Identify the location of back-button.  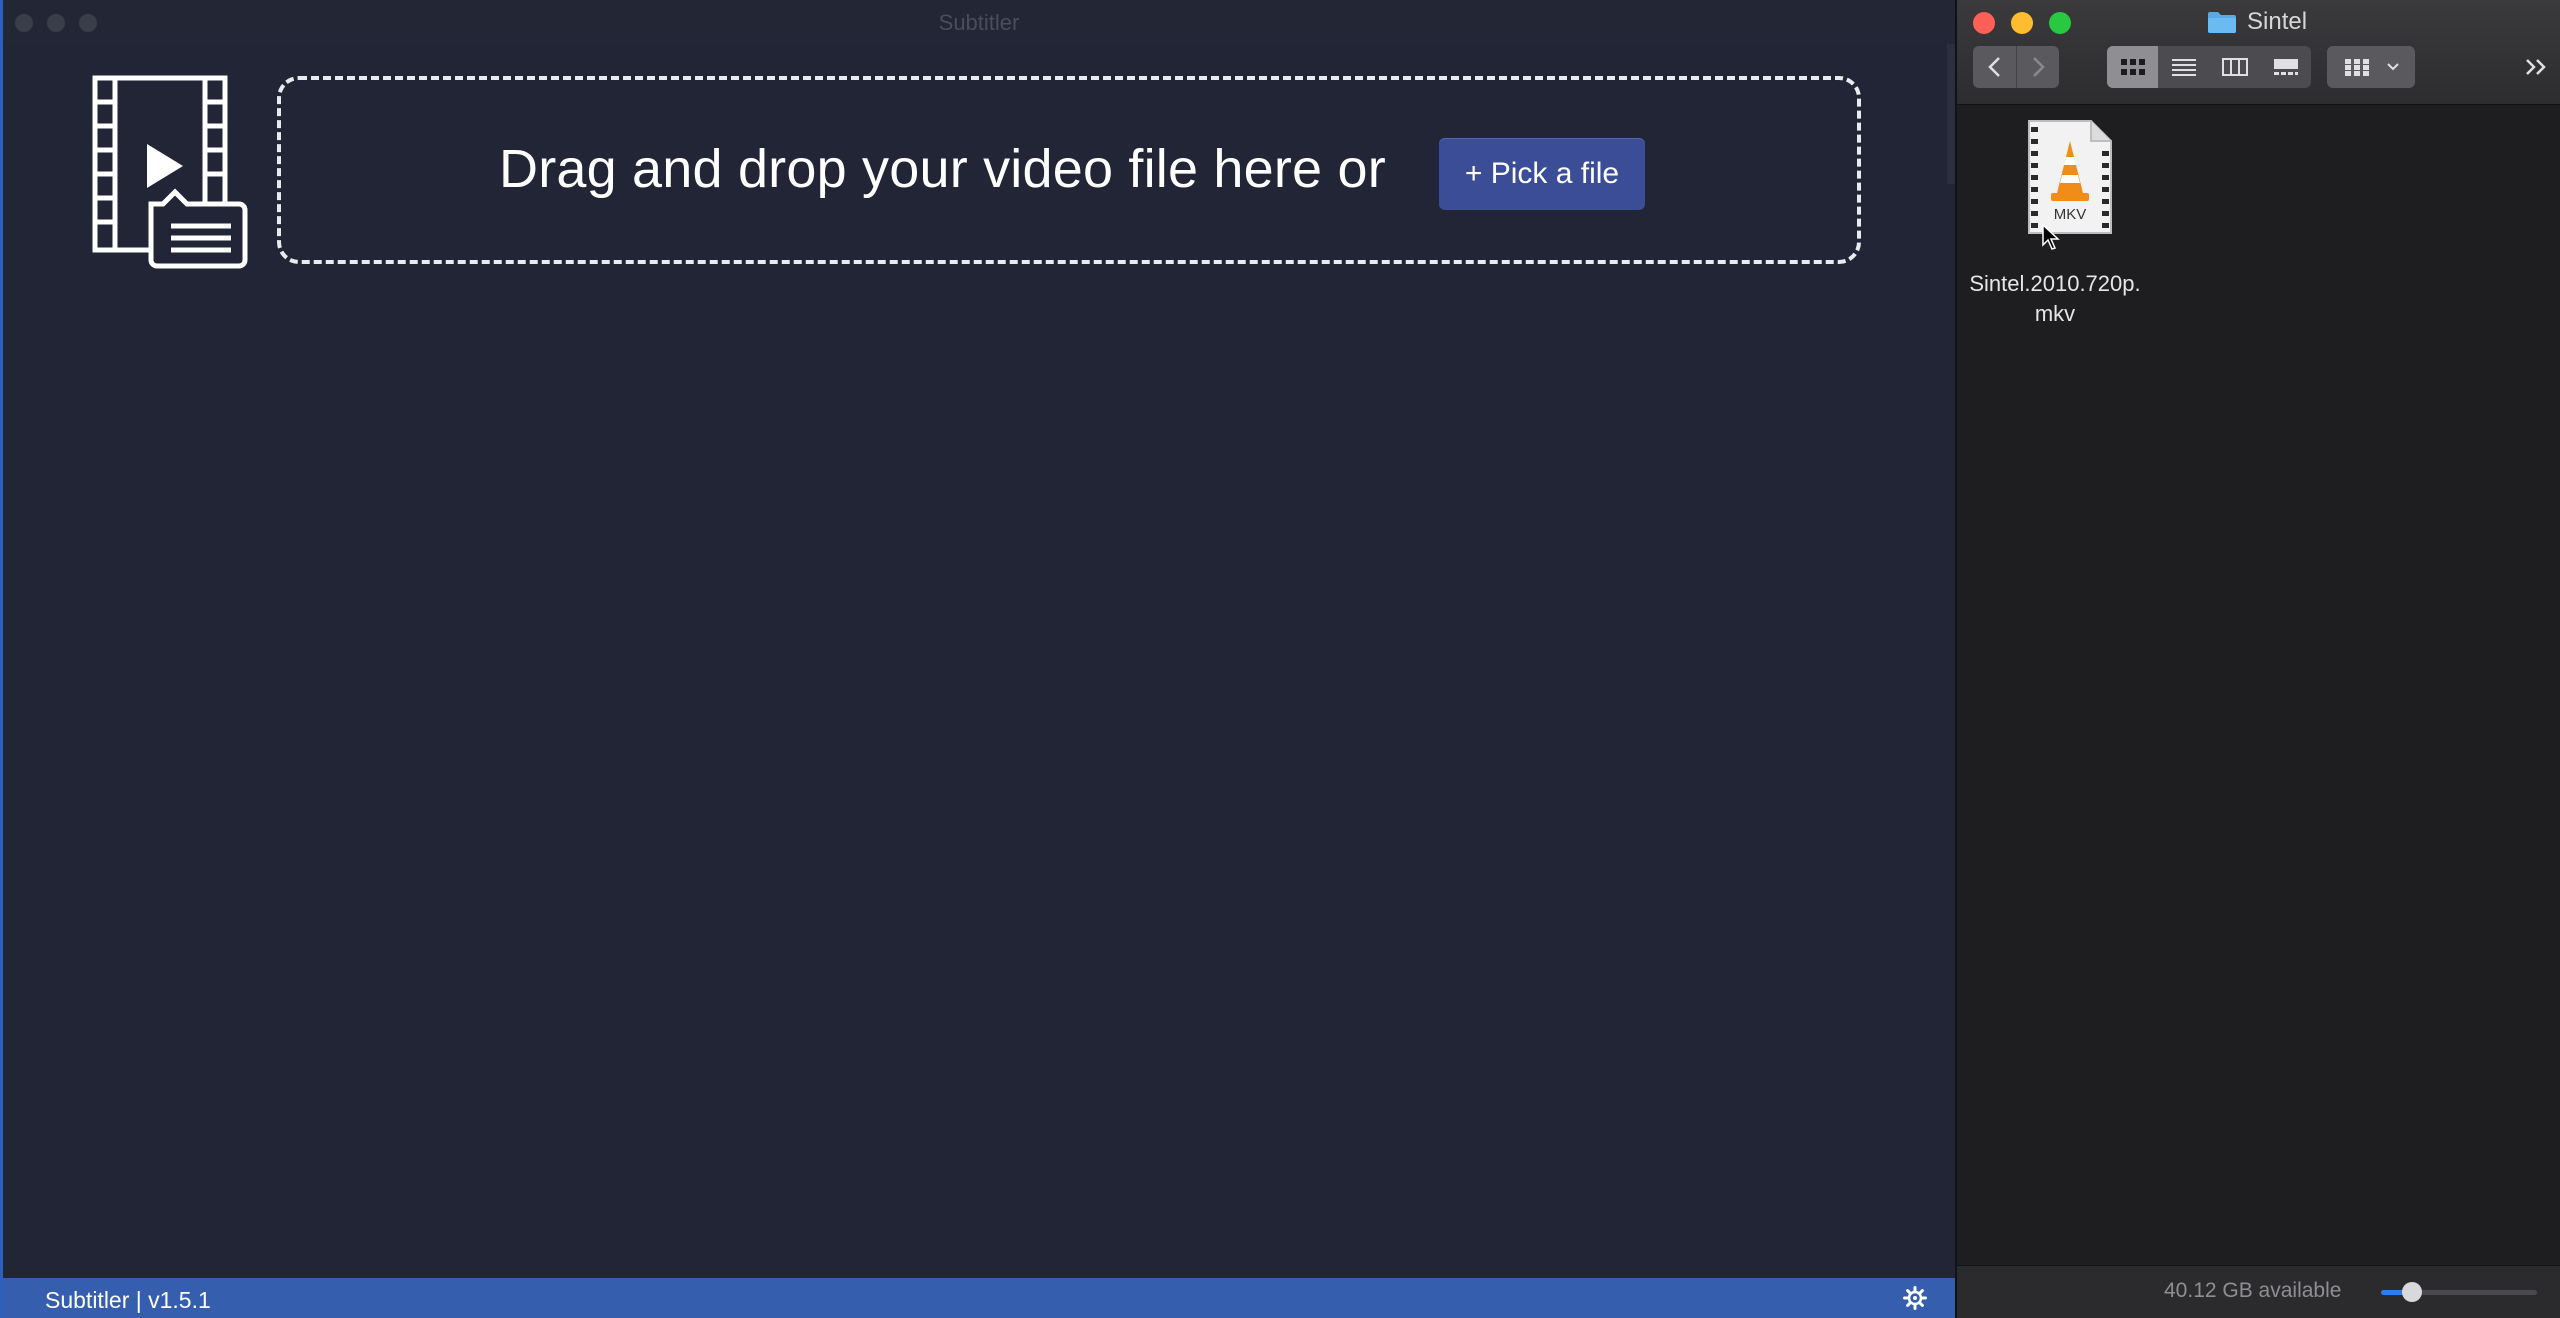
(1995, 67).